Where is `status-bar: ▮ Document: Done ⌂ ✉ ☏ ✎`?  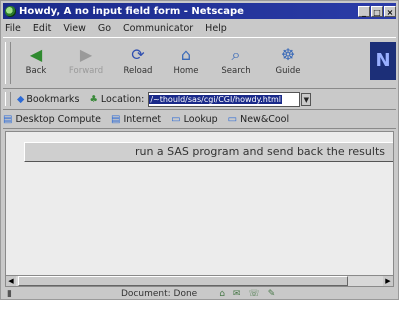 status-bar: ▮ Document: Done ⌂ ✉ ☏ ✎ is located at coordinates (199, 293).